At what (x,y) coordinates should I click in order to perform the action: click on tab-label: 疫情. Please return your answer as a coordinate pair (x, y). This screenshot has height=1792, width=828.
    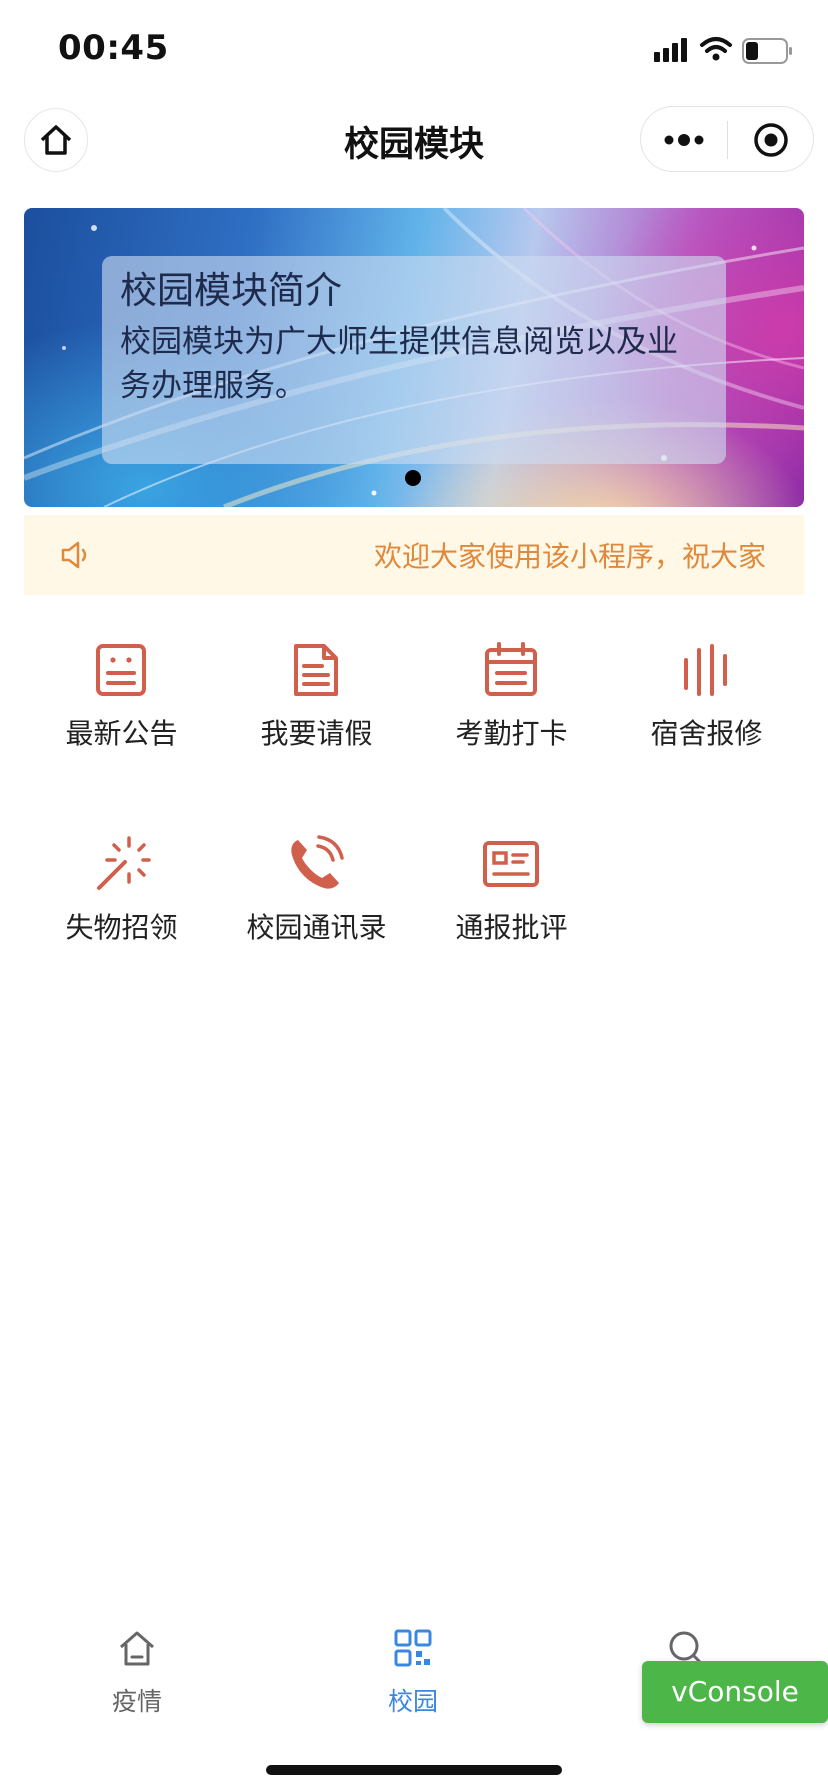
    Looking at the image, I should click on (136, 1701).